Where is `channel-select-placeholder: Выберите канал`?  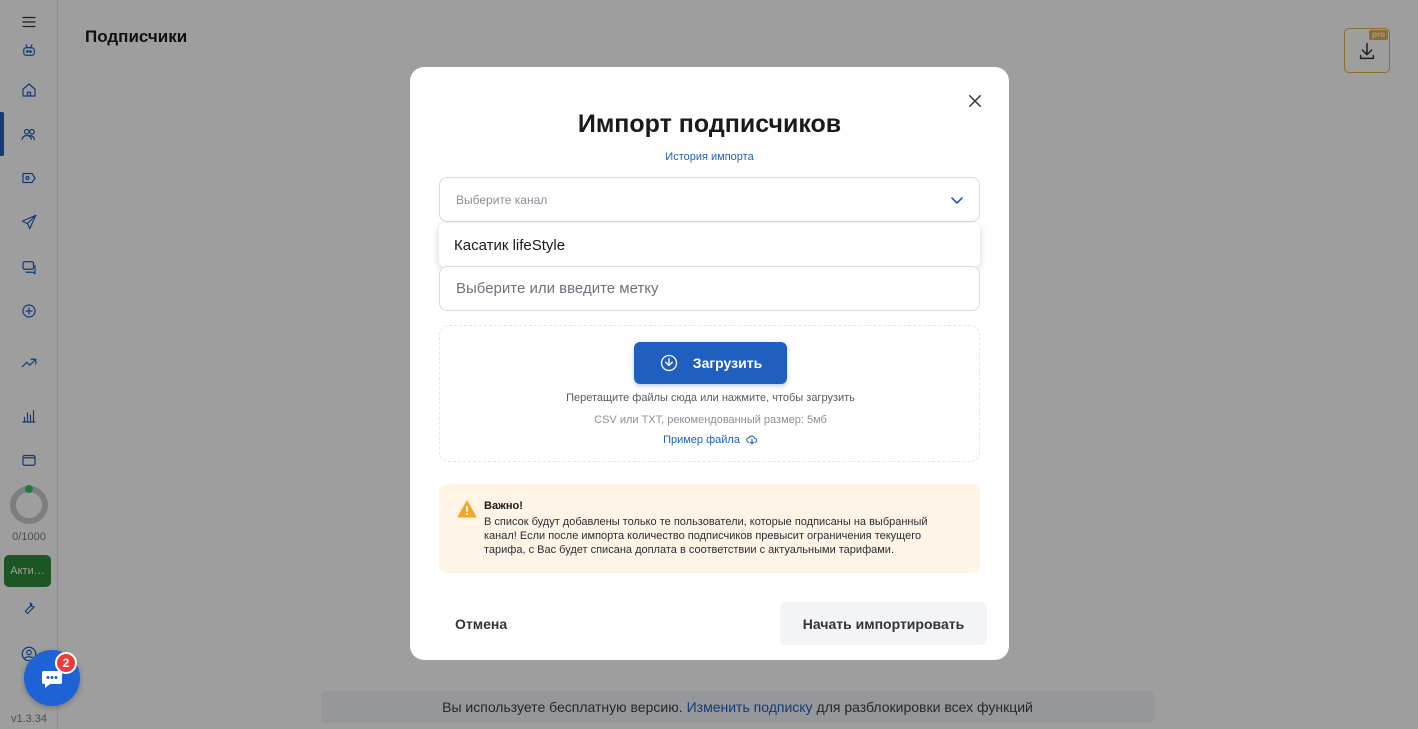 channel-select-placeholder: Выберите канал is located at coordinates (502, 199).